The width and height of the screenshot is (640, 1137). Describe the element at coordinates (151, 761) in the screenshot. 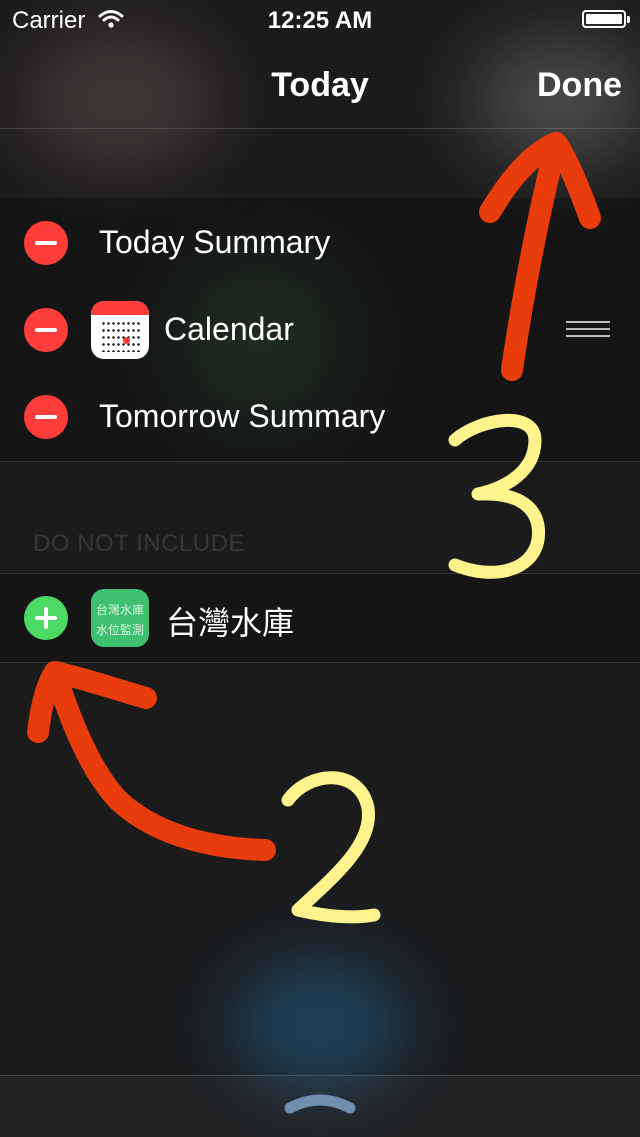

I see `arrow-to-add-icon` at that location.